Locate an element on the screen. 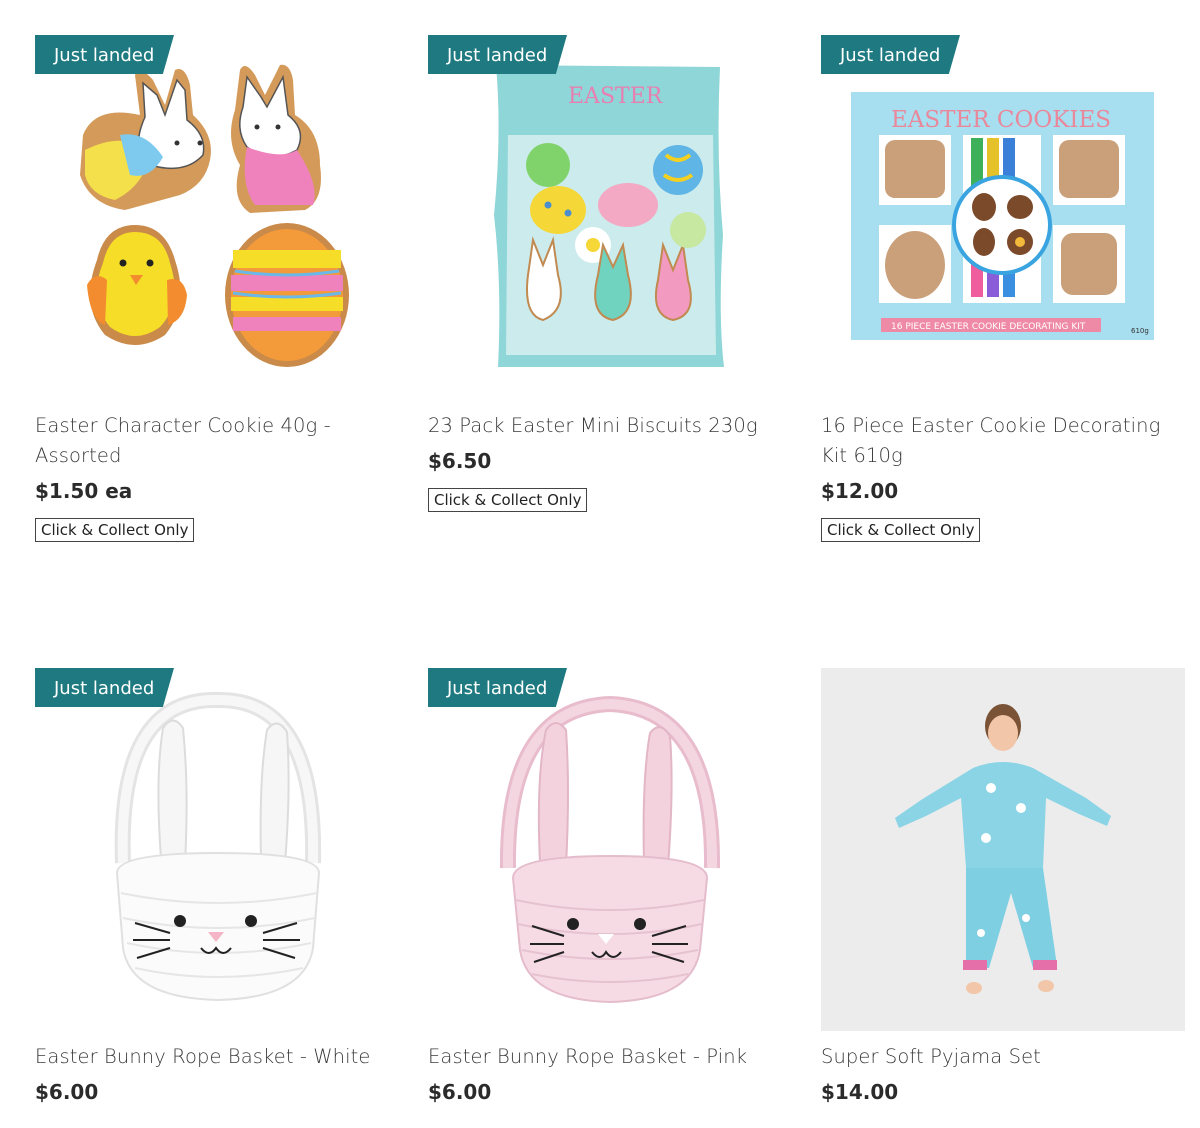  product-price: $1.50 ea is located at coordinates (84, 491).